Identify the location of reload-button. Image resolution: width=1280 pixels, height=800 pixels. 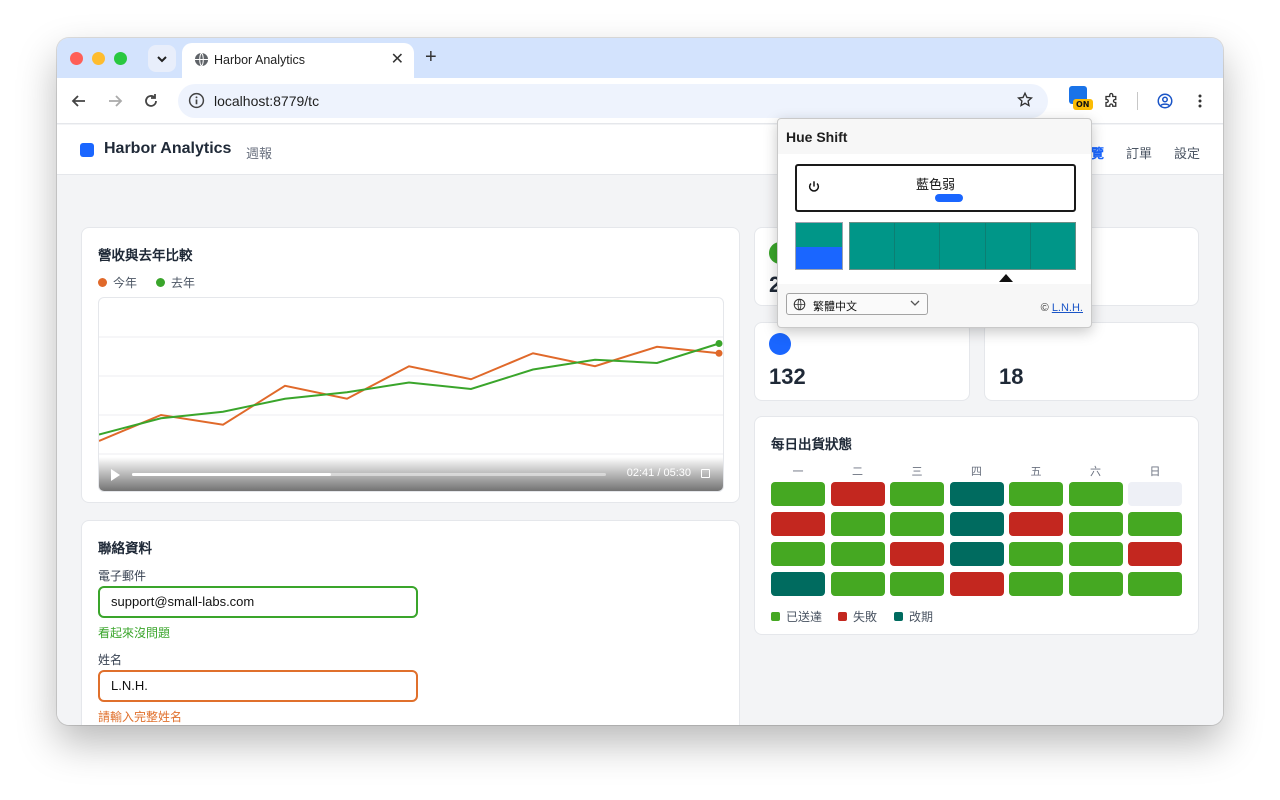
(151, 101).